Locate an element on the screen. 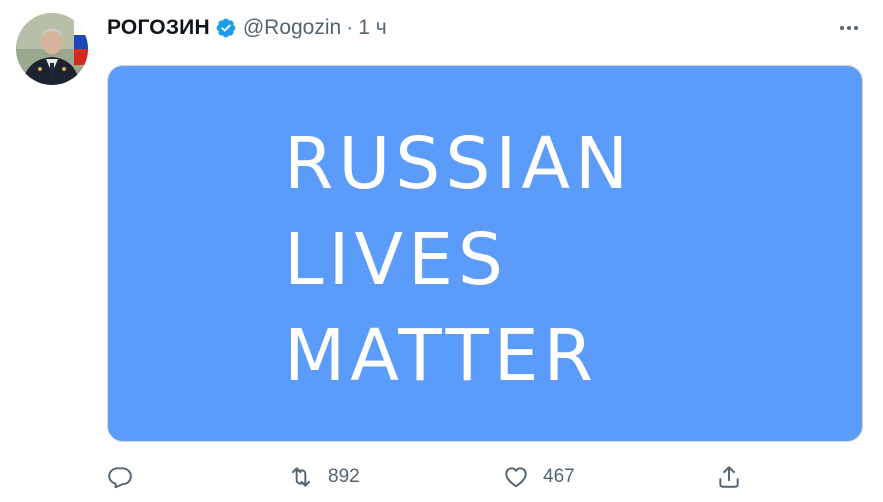 The height and width of the screenshot is (502, 883). share-icon is located at coordinates (729, 477).